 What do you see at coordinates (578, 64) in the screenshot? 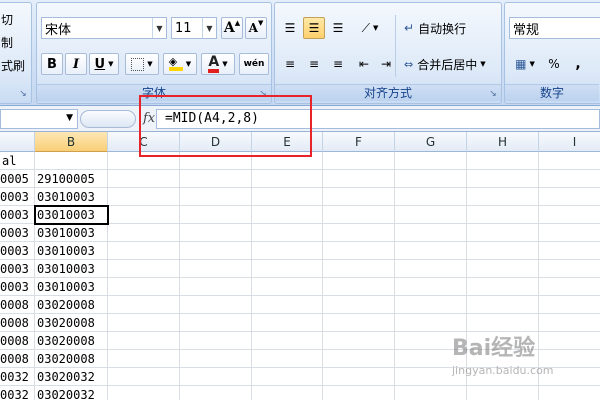
I see `comma-button: ,` at bounding box center [578, 64].